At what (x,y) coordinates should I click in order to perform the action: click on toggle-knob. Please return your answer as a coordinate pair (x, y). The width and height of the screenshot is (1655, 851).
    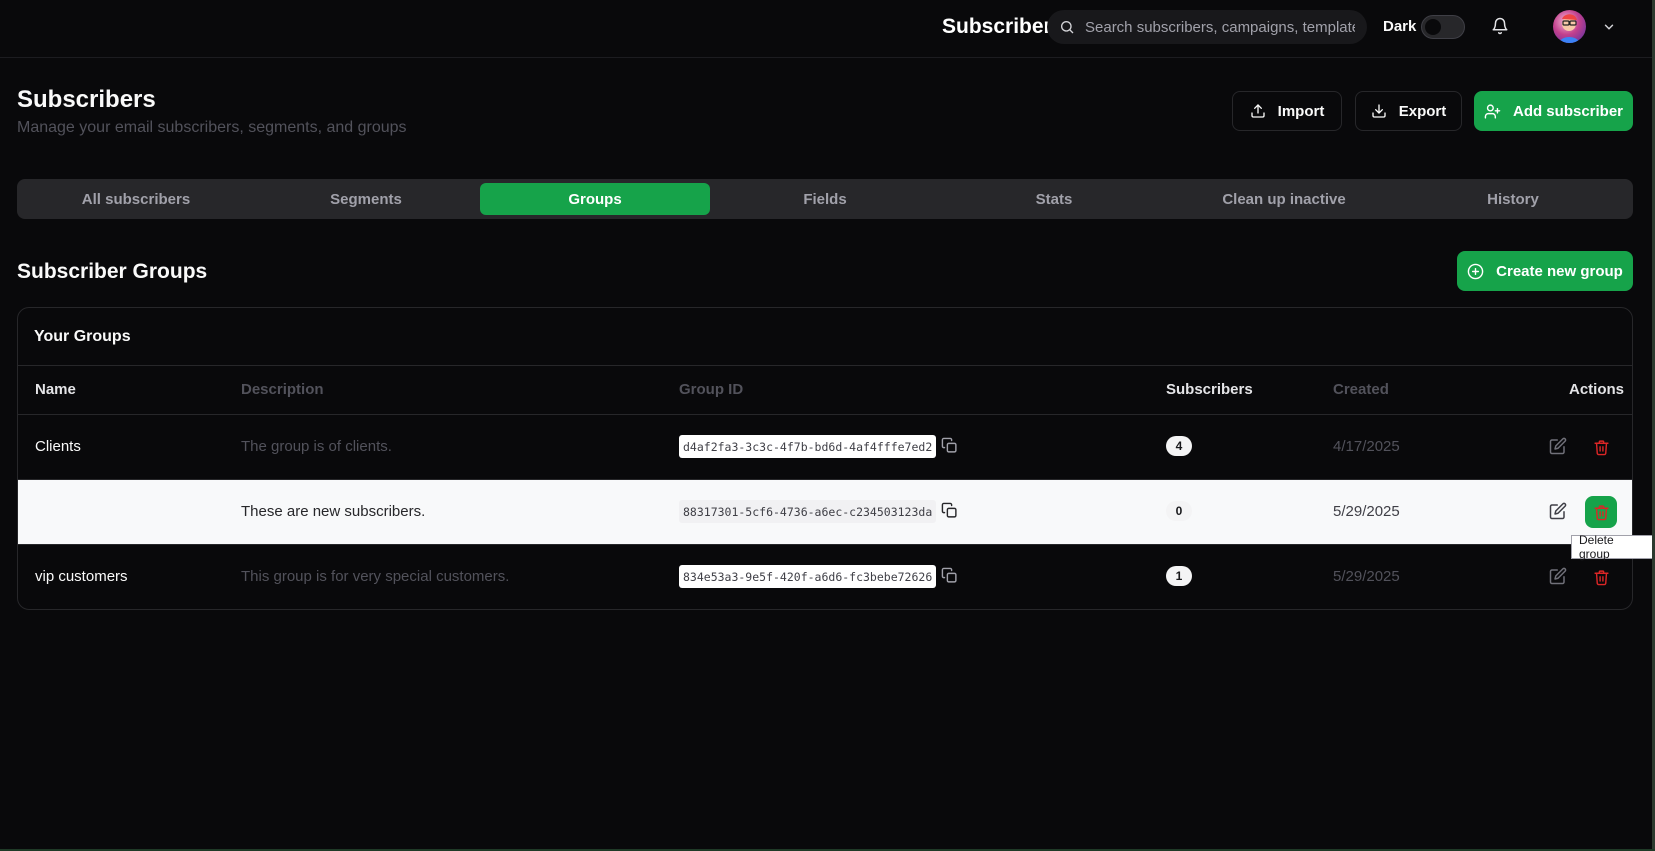
    Looking at the image, I should click on (1433, 27).